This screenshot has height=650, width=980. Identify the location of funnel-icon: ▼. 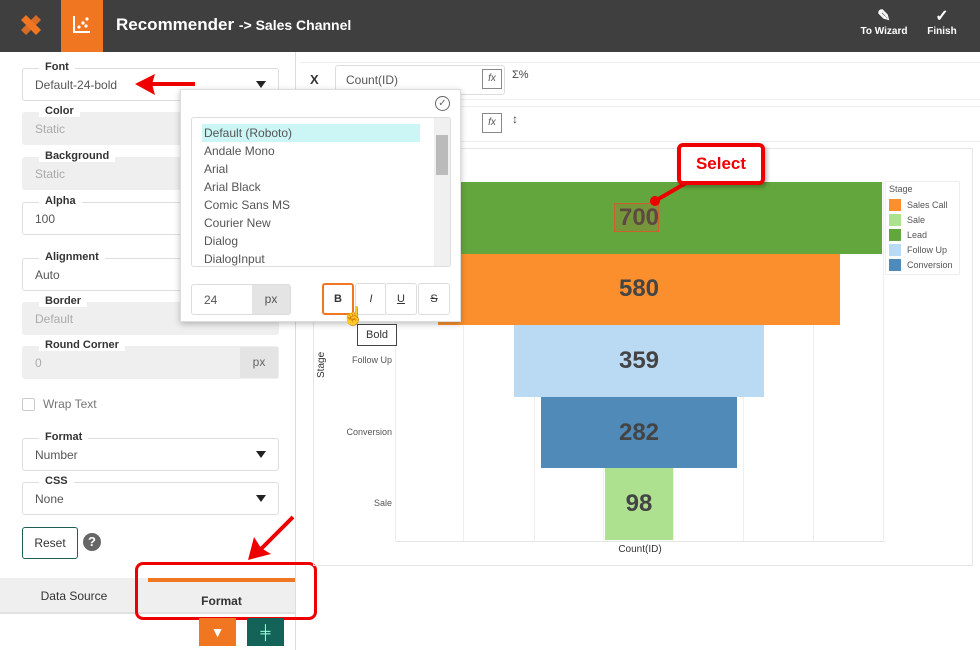
(217, 632).